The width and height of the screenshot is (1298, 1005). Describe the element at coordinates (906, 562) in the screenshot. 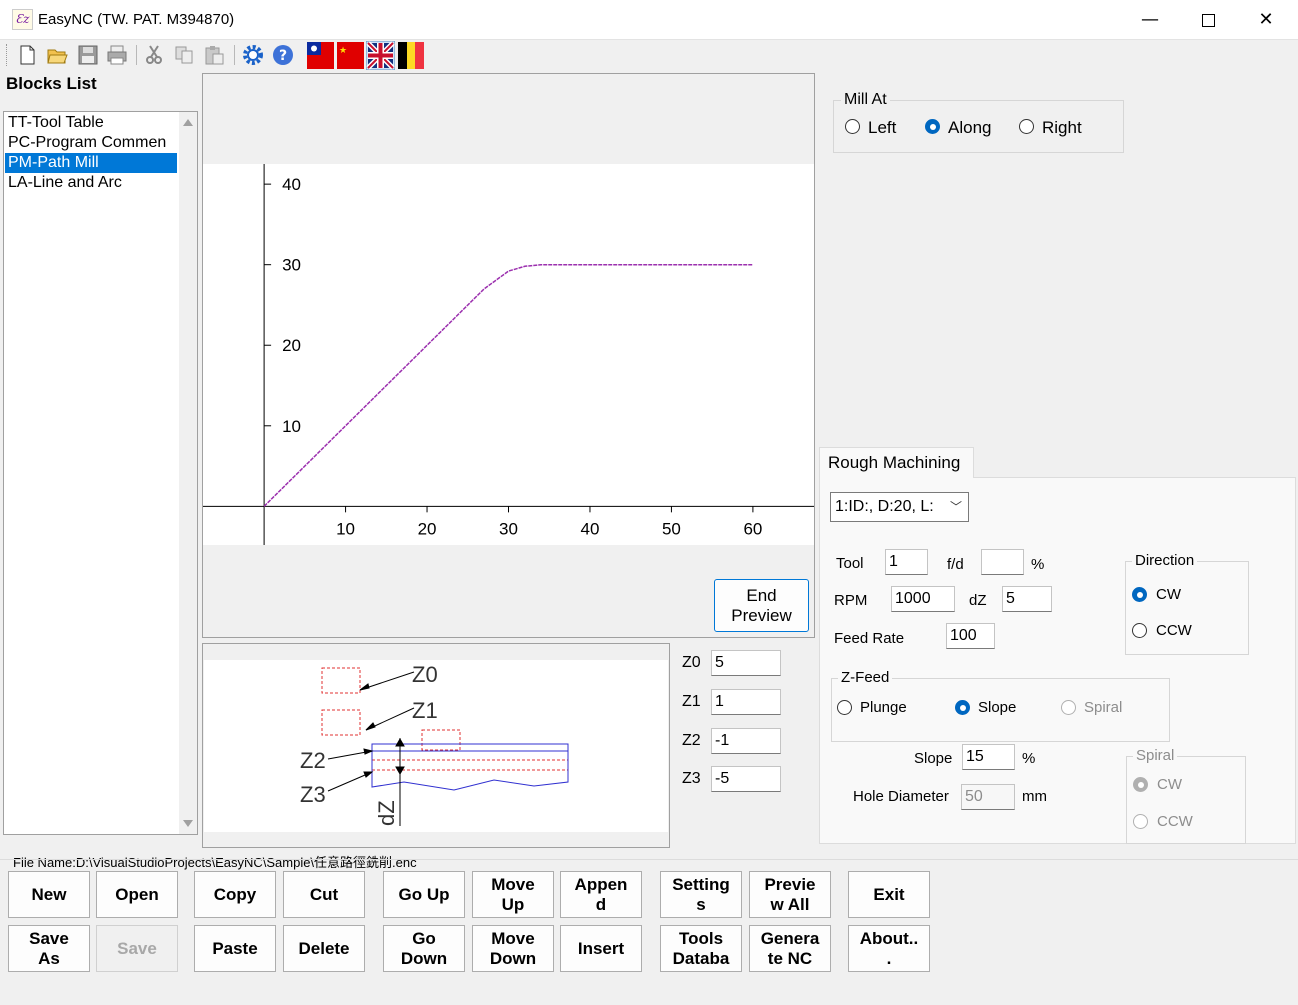

I see `tool-input: 1` at that location.